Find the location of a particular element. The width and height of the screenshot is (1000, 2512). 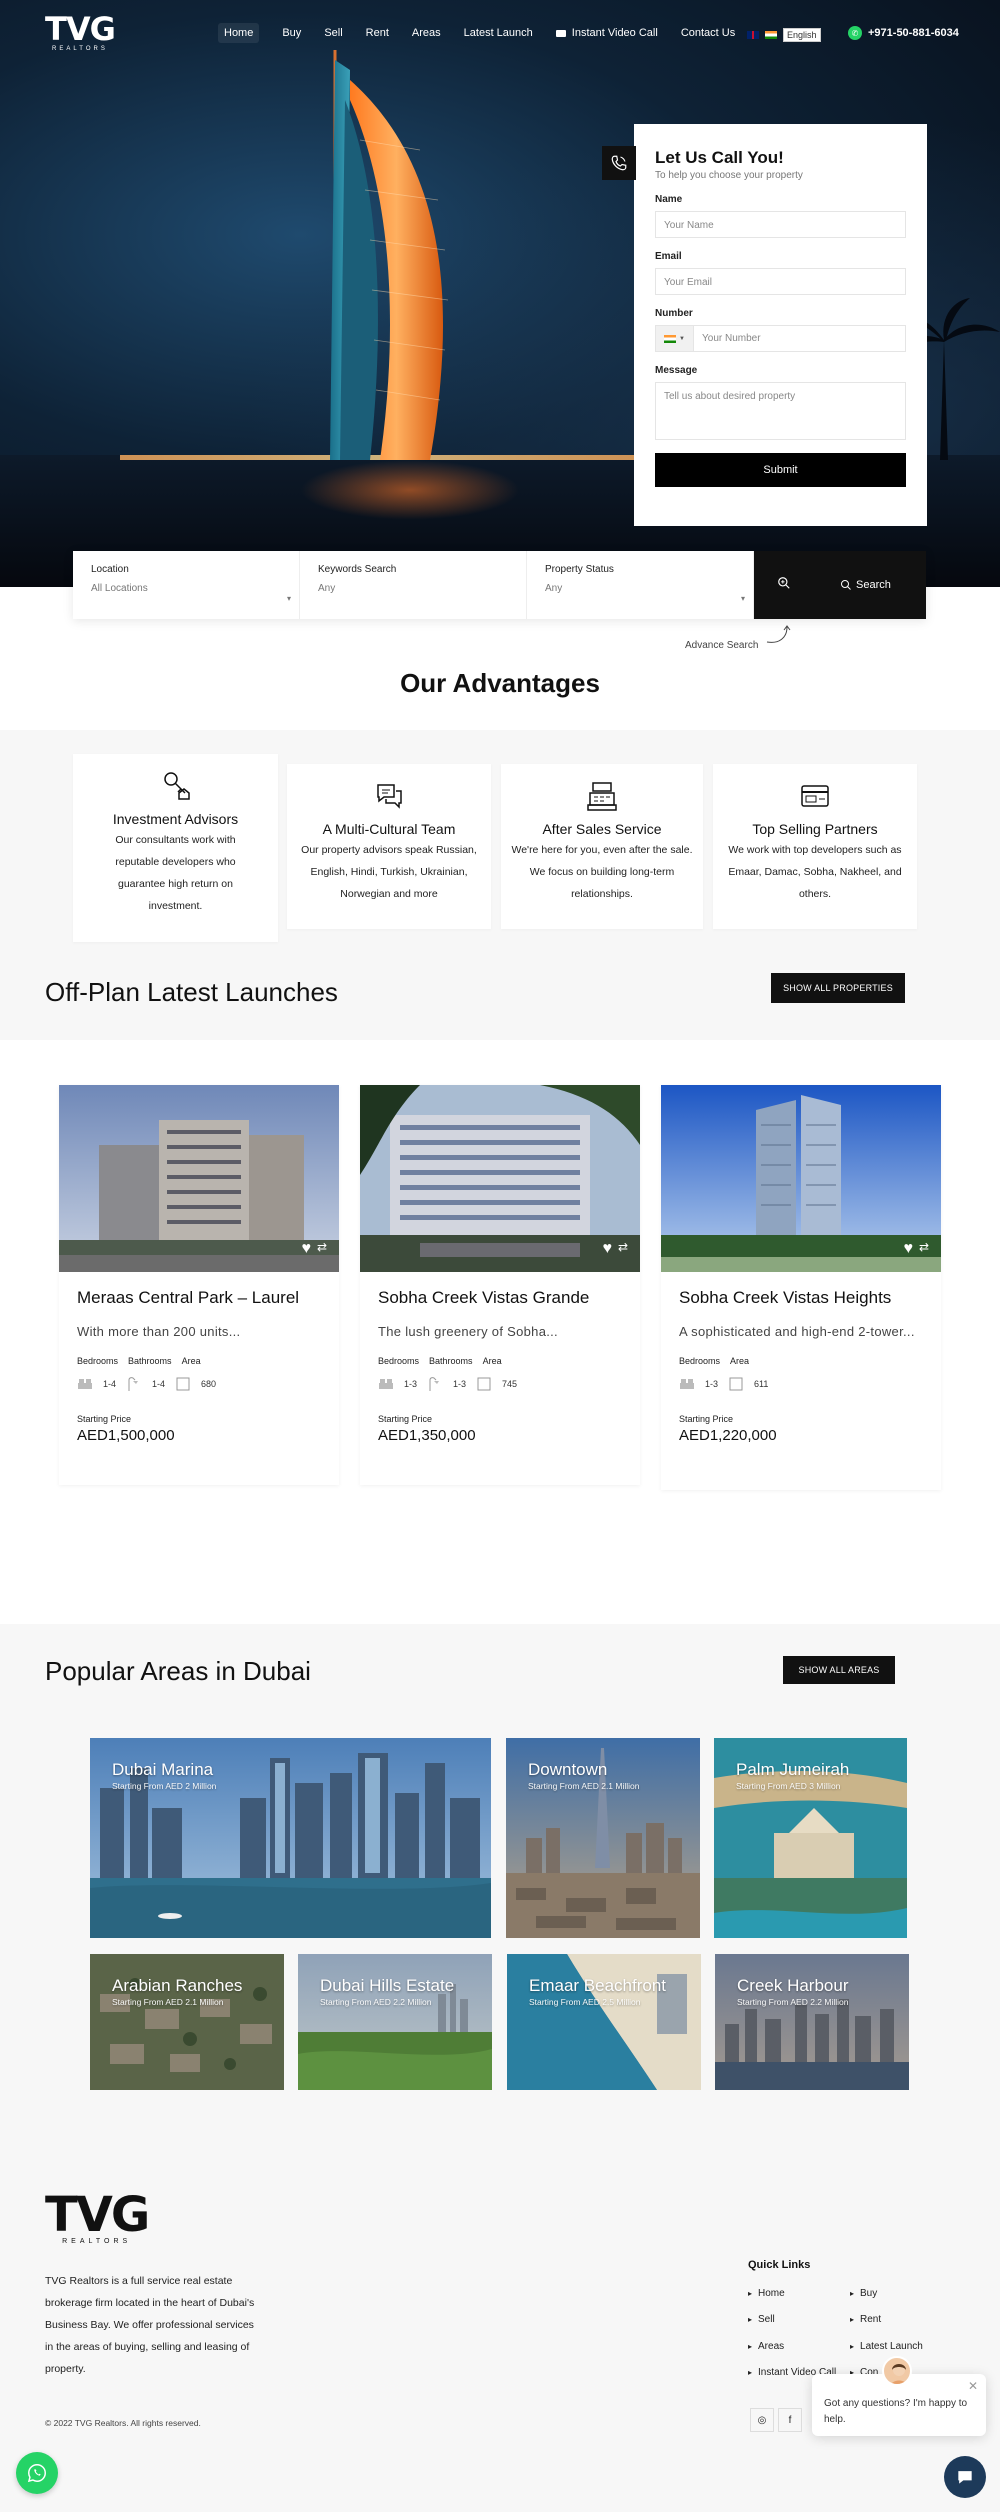

logo-subtitle: REALTORS is located at coordinates (80, 49).